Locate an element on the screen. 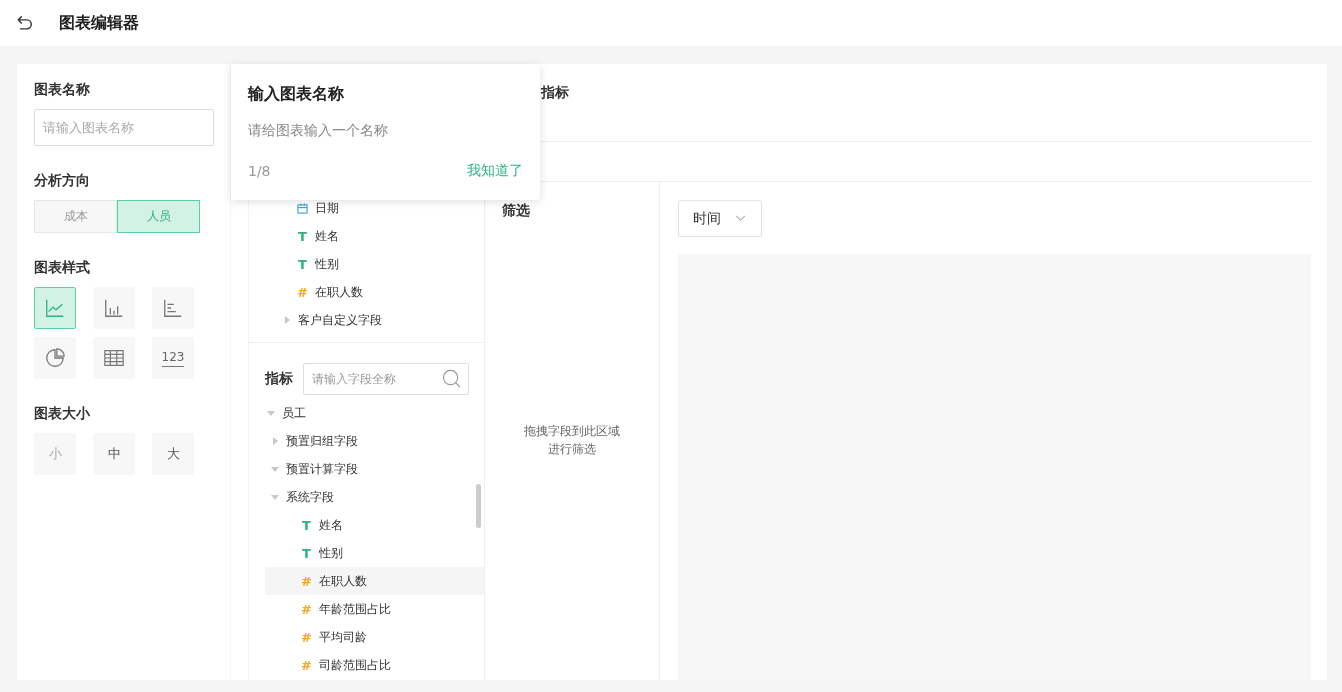 The image size is (1342, 692). section-label: 图表样式 is located at coordinates (62, 268).